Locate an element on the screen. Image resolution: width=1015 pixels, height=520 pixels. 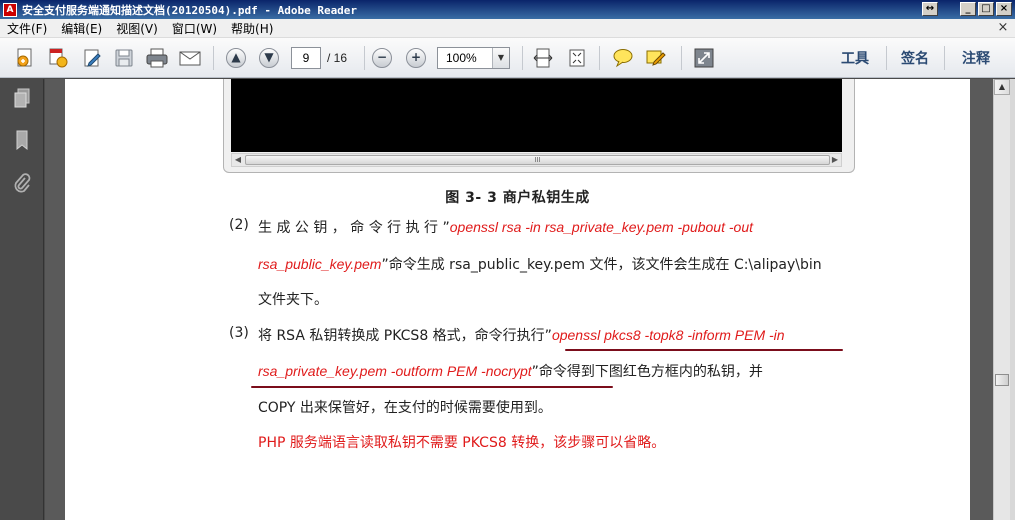
navigation-pane is located at coordinates (22, 299).